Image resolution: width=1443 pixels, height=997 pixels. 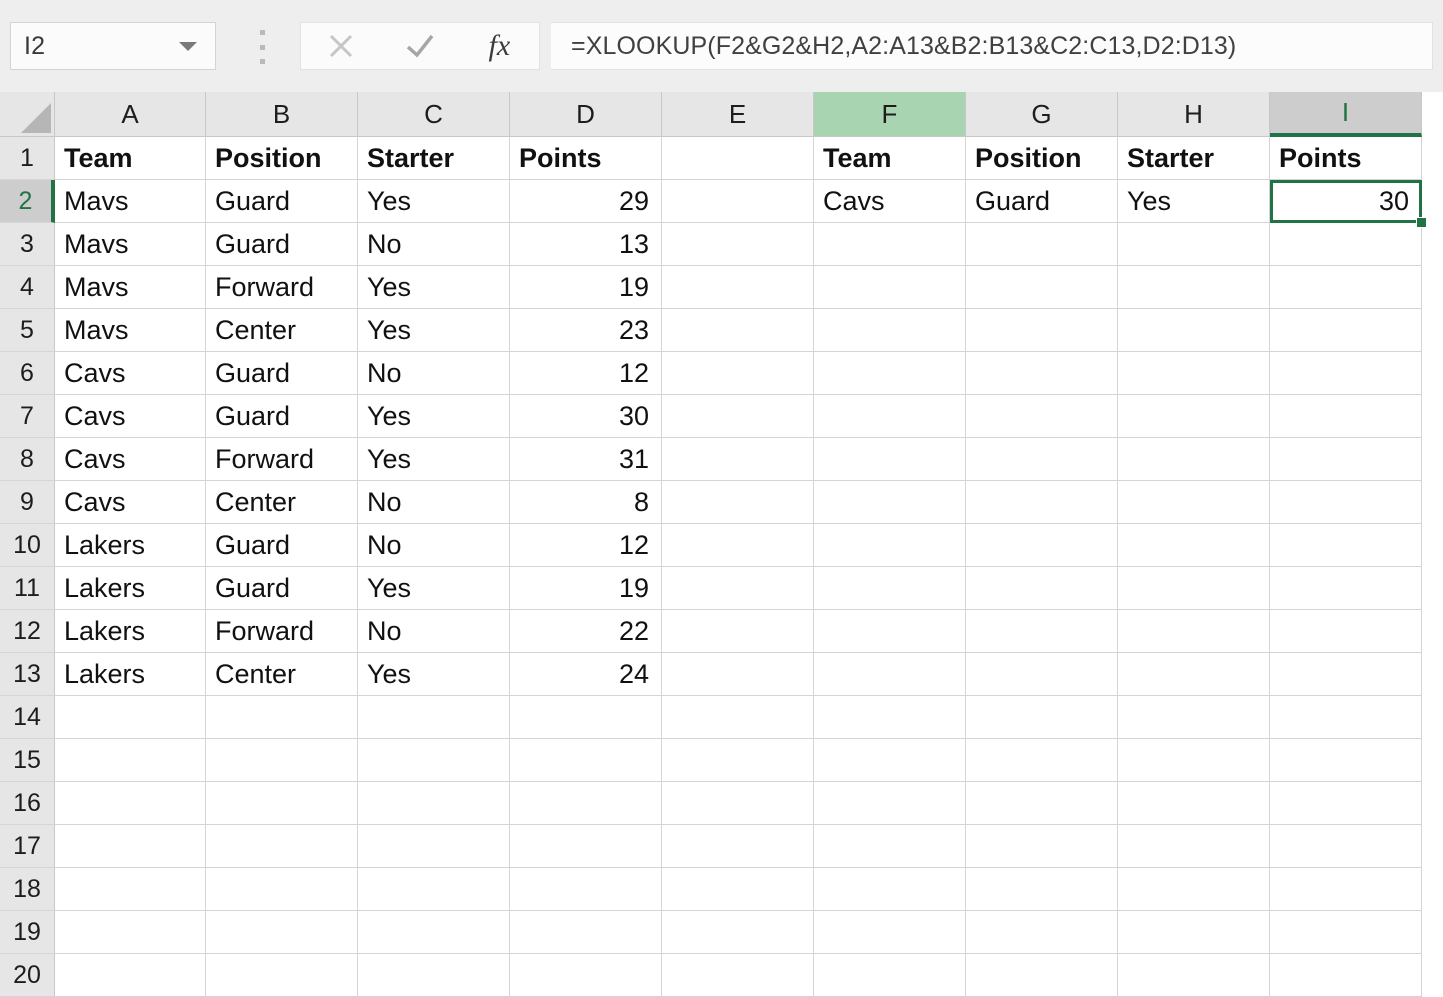 I want to click on cell-I3, so click(x=1346, y=244).